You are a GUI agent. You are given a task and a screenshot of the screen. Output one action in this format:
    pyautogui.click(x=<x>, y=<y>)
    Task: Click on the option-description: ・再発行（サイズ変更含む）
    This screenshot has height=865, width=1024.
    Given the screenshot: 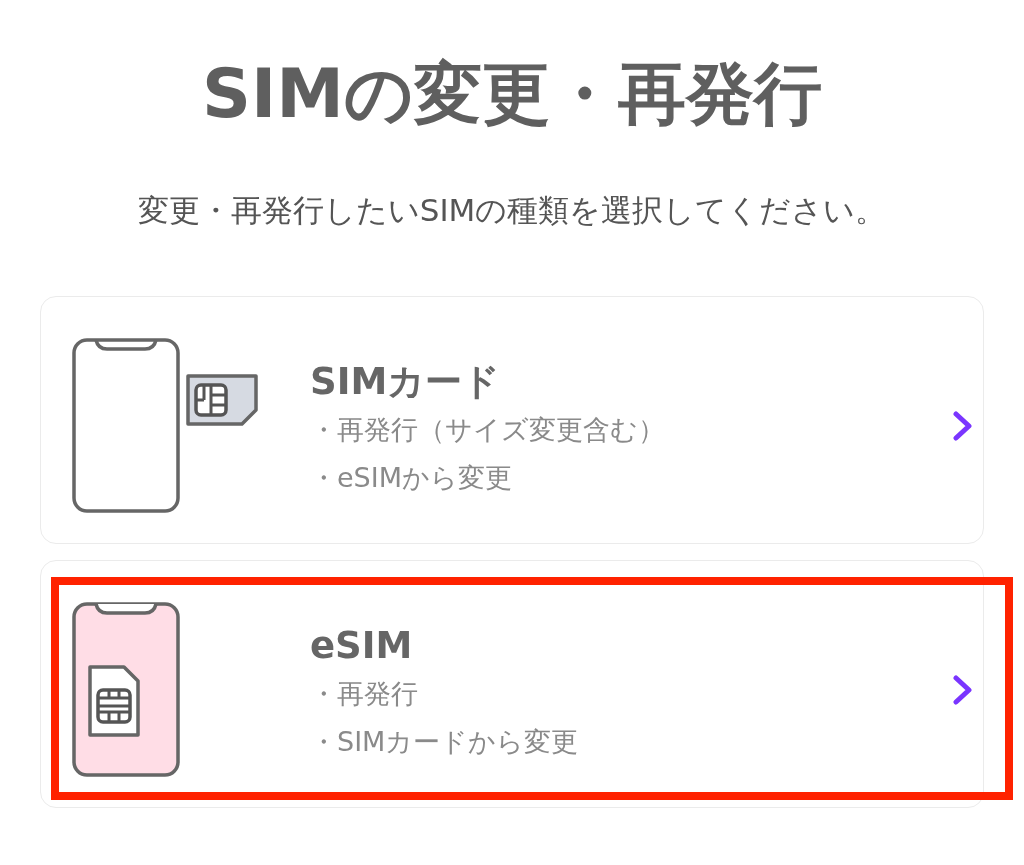 What is the action you would take?
    pyautogui.click(x=488, y=429)
    